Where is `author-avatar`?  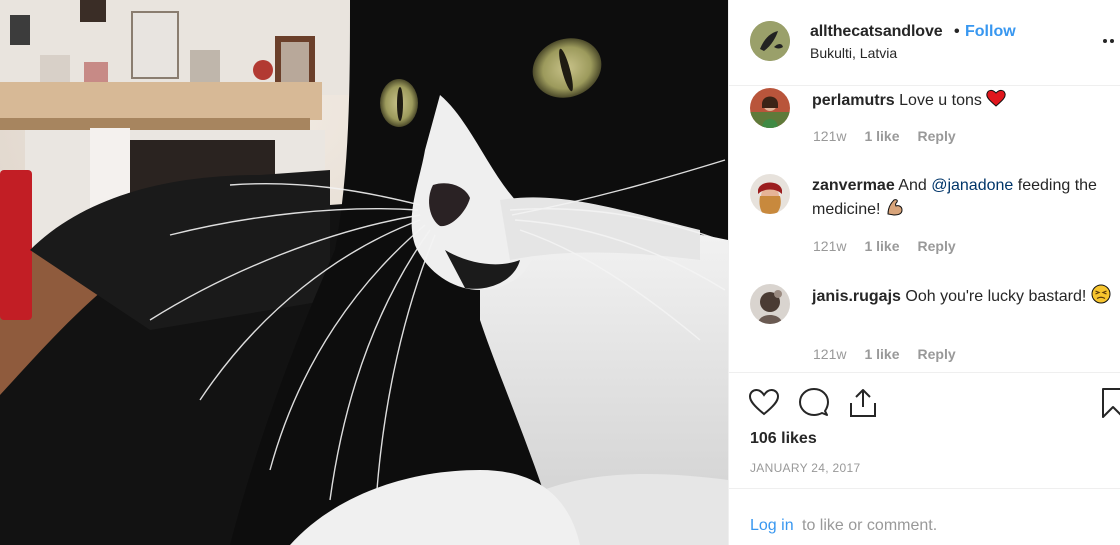
author-avatar is located at coordinates (770, 41).